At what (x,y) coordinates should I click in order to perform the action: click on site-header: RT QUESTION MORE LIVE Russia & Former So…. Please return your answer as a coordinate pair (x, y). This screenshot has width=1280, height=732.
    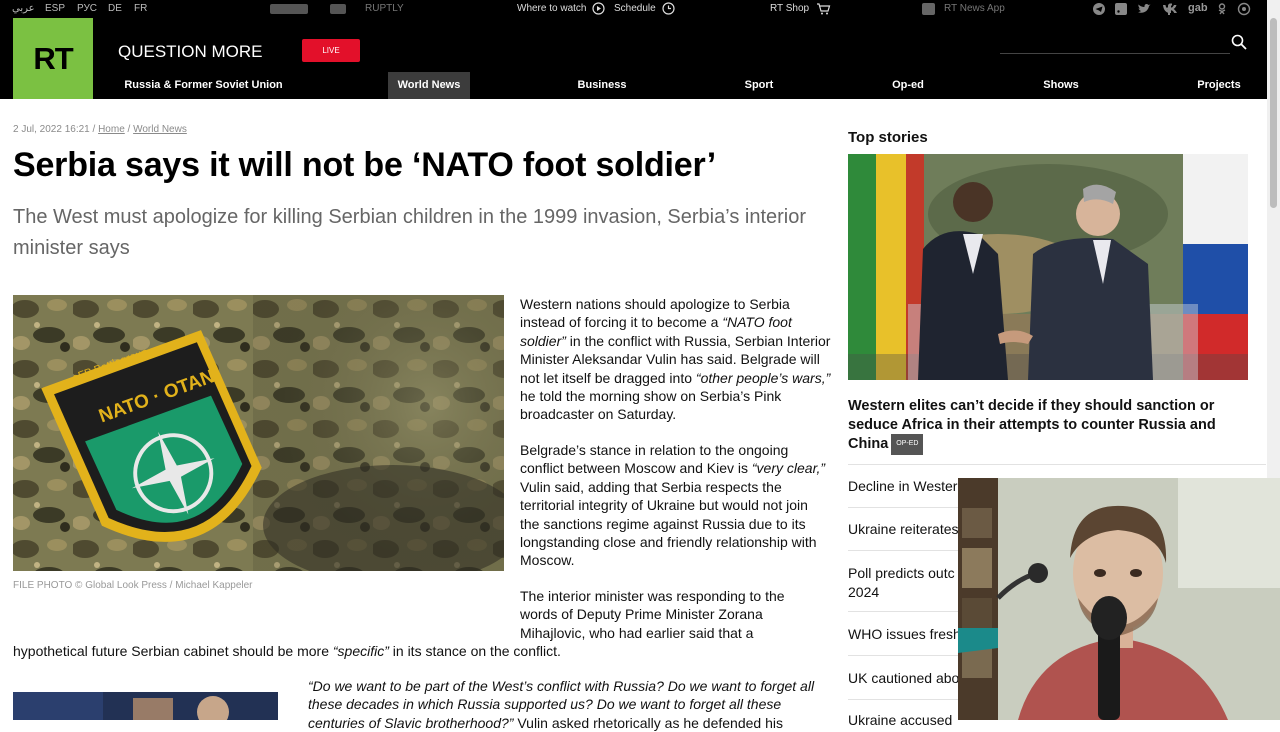
    Looking at the image, I should click on (633, 58).